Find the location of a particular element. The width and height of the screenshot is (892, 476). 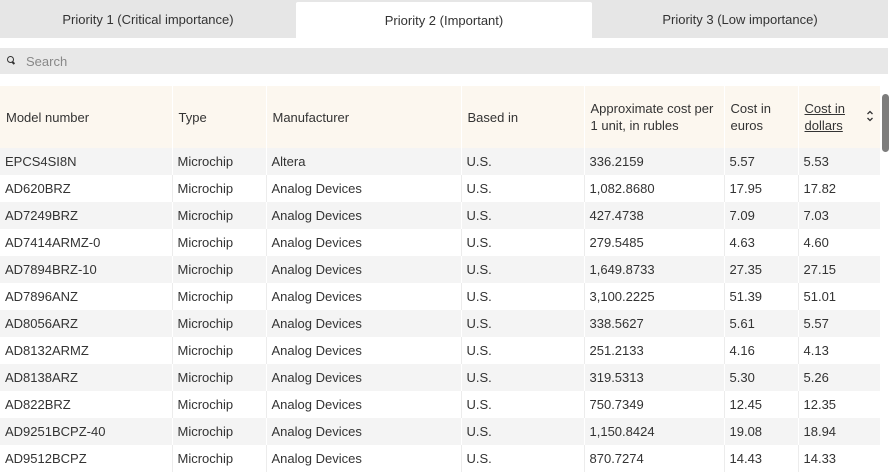

column-header-manufacturer: Manufacturer is located at coordinates (364, 117).